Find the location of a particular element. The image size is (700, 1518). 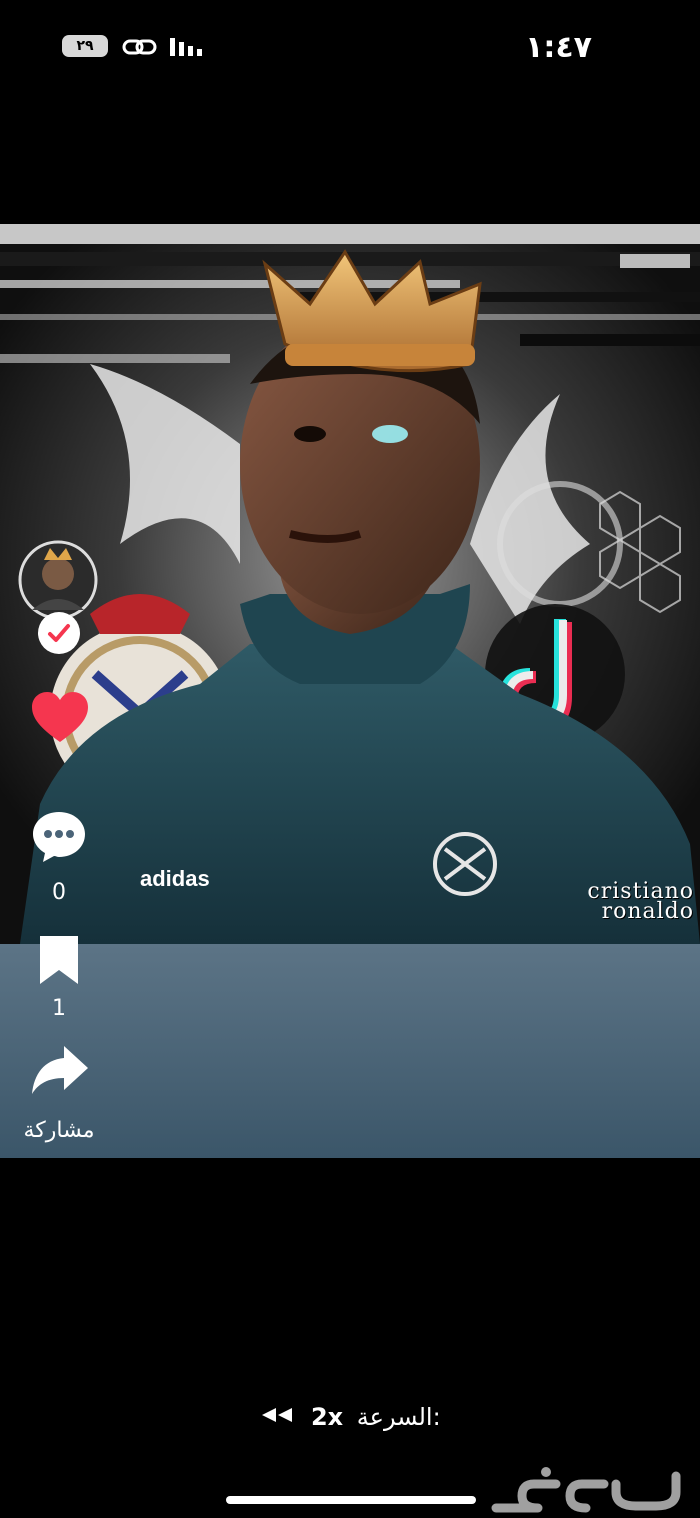

playback-speed: 2x السرعة: is located at coordinates (350, 1416).